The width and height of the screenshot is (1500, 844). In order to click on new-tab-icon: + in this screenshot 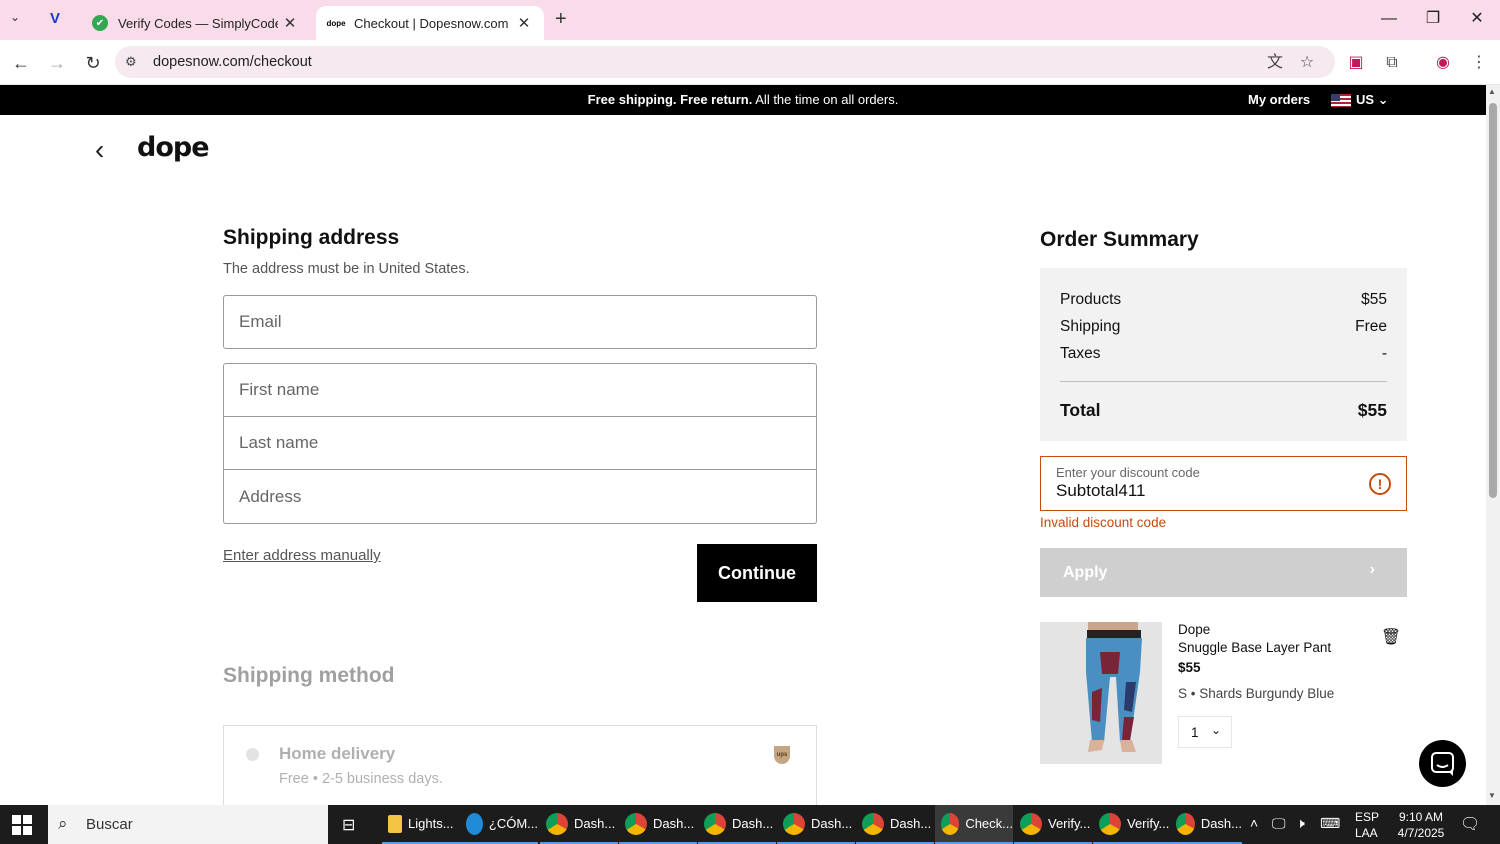, I will do `click(561, 19)`.